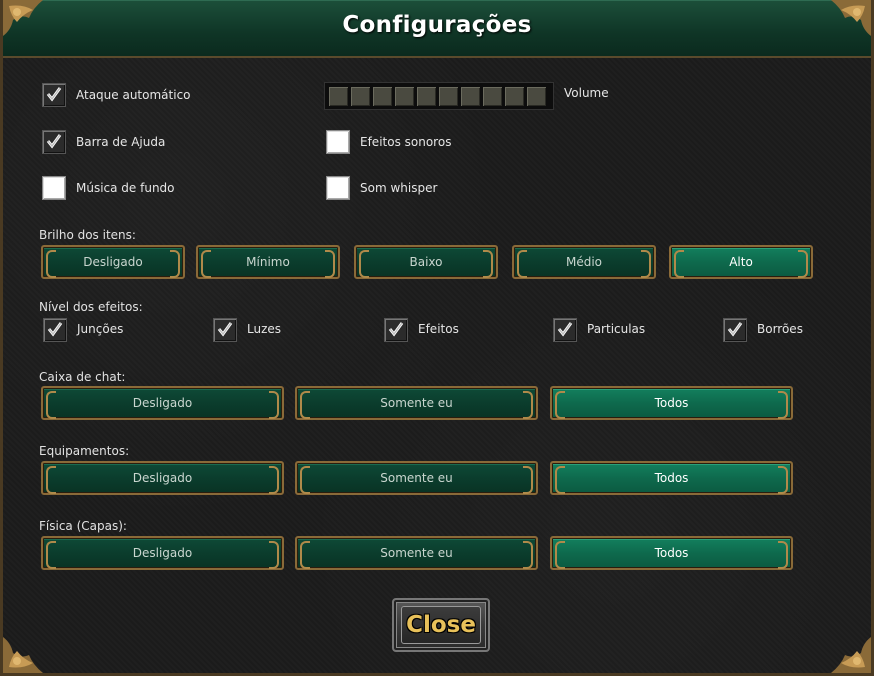 The height and width of the screenshot is (676, 874). Describe the element at coordinates (426, 262) in the screenshot. I see `brightness-low-button: Baixo` at that location.